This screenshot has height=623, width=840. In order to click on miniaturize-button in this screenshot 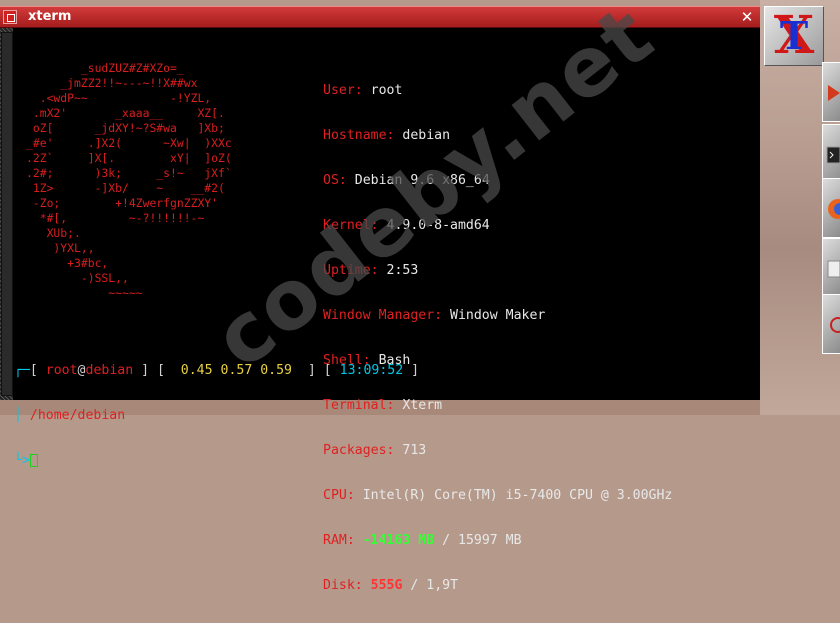, I will do `click(10, 17)`.